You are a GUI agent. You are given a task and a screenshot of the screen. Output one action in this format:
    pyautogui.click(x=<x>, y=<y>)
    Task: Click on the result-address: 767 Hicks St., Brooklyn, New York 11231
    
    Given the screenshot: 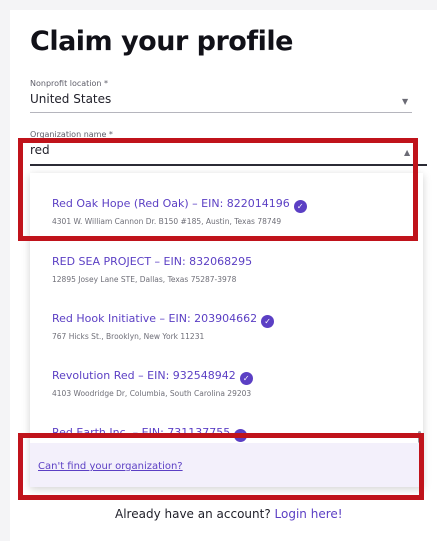 What is the action you would take?
    pyautogui.click(x=128, y=336)
    